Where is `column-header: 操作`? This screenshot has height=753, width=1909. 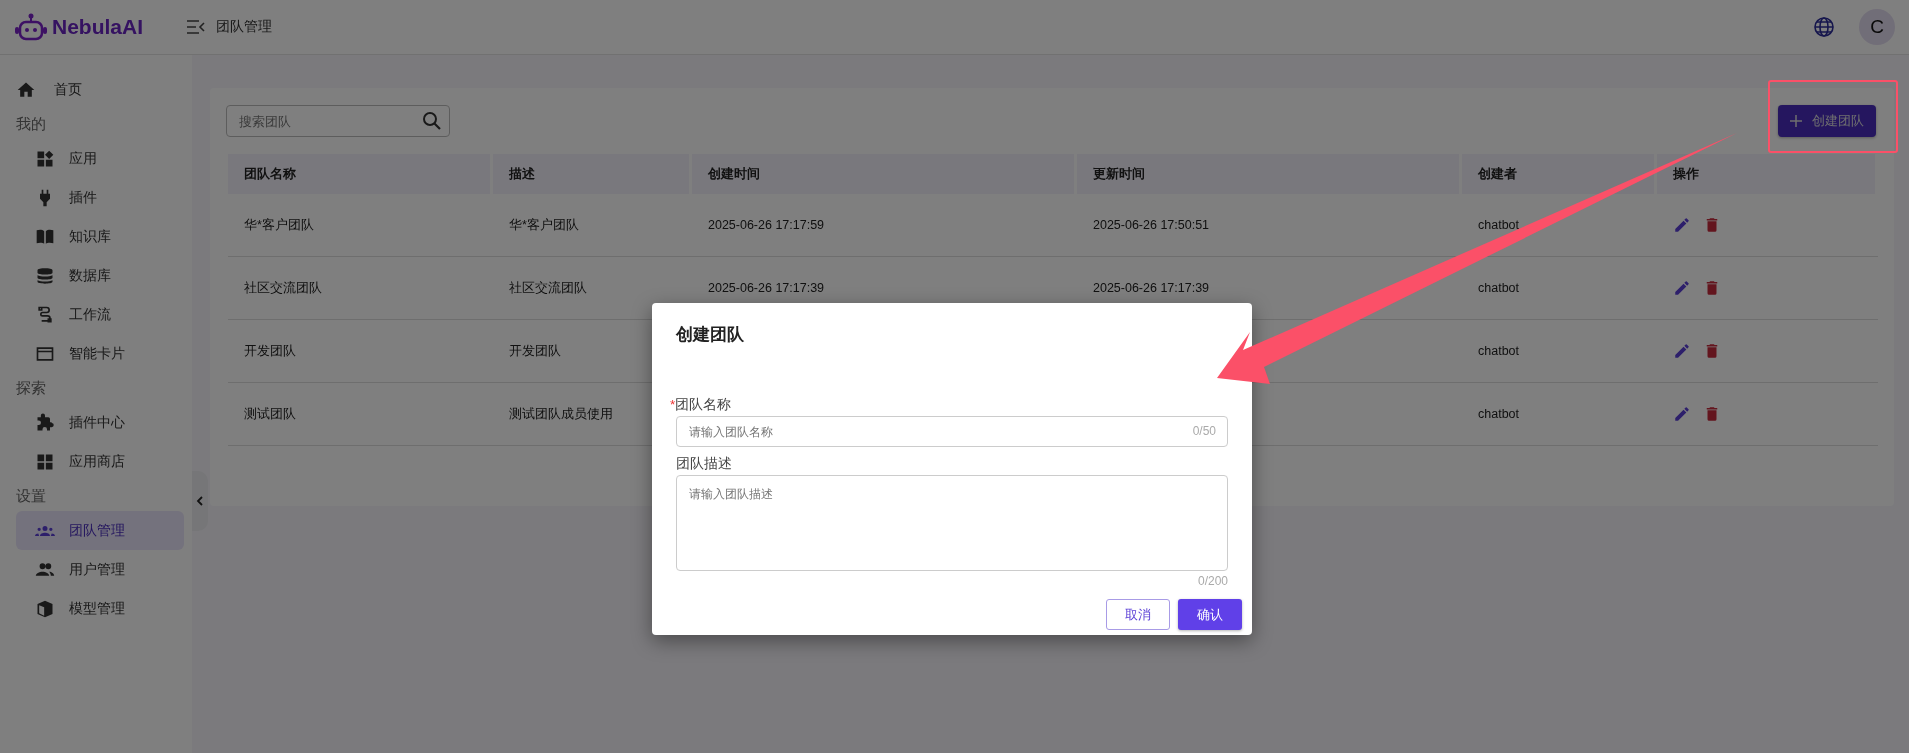
column-header: 操作 is located at coordinates (1767, 174).